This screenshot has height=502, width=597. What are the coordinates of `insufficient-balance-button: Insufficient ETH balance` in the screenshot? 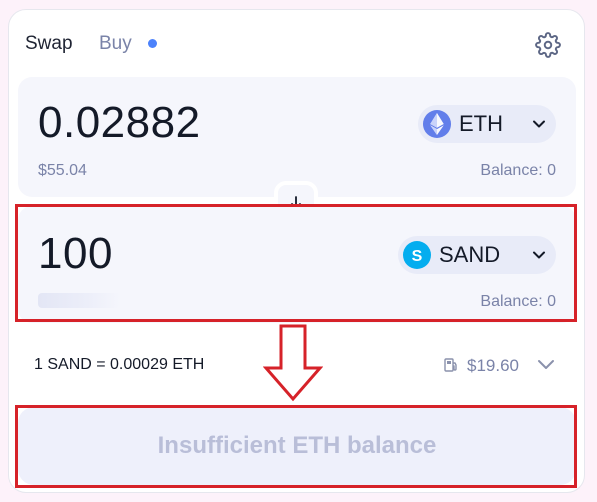 It's located at (297, 446).